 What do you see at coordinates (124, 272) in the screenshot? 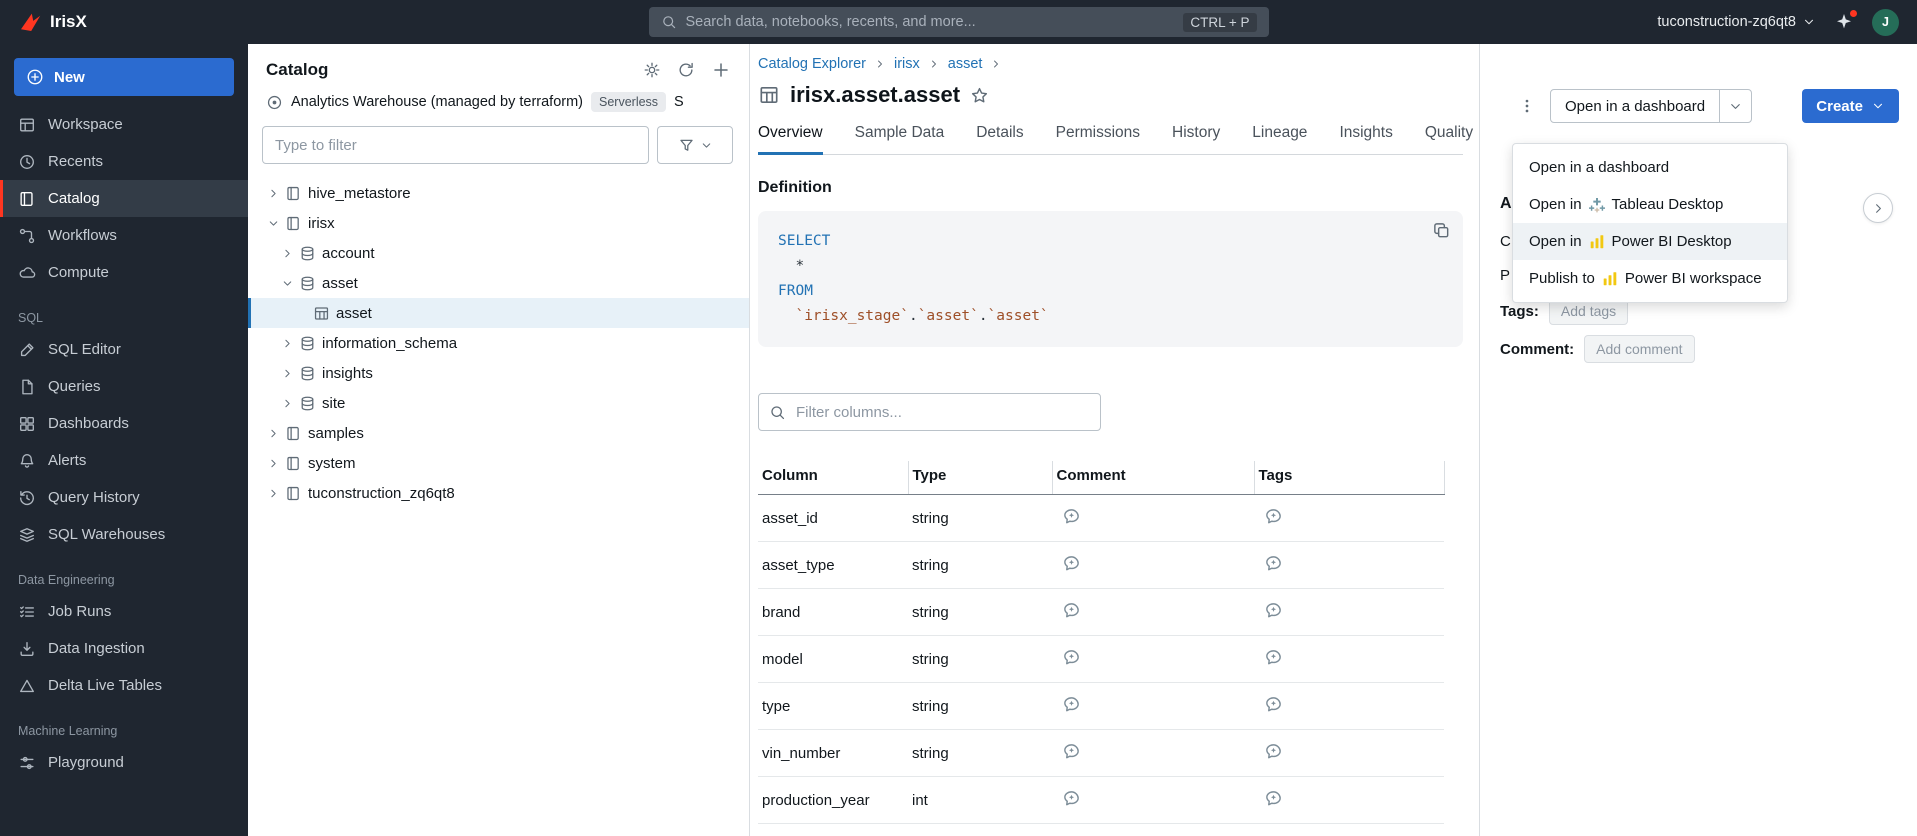
I see `sidebar-item-compute: Compute` at bounding box center [124, 272].